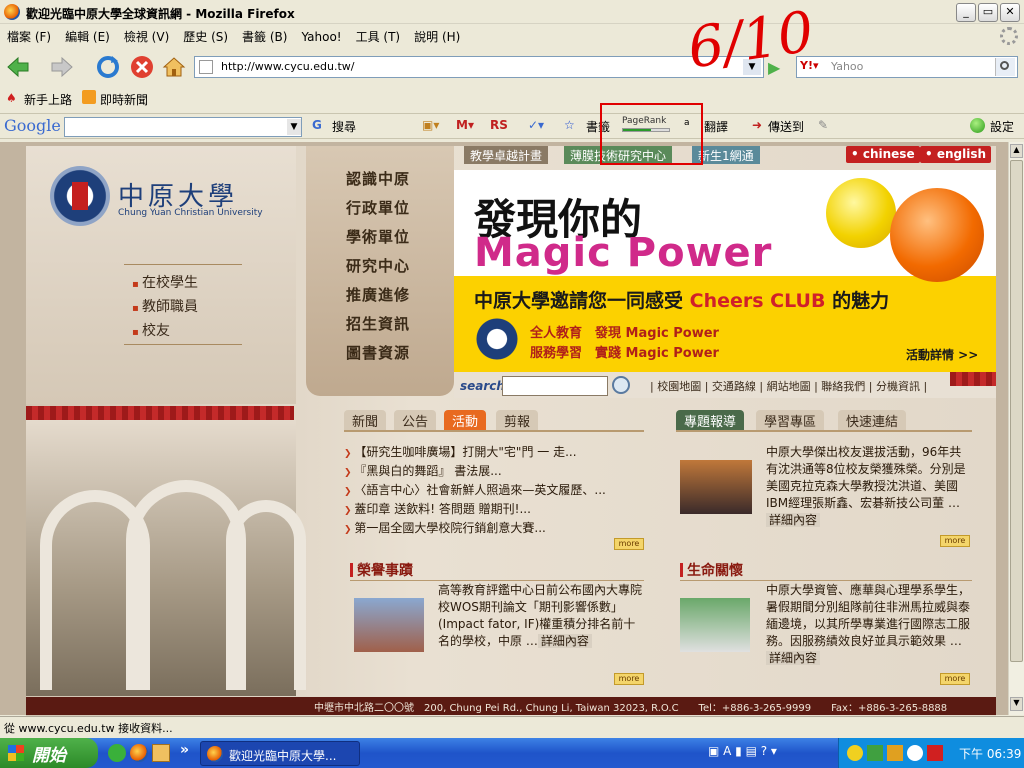  Describe the element at coordinates (629, 544) in the screenshot. I see `news-more-button: more` at that location.